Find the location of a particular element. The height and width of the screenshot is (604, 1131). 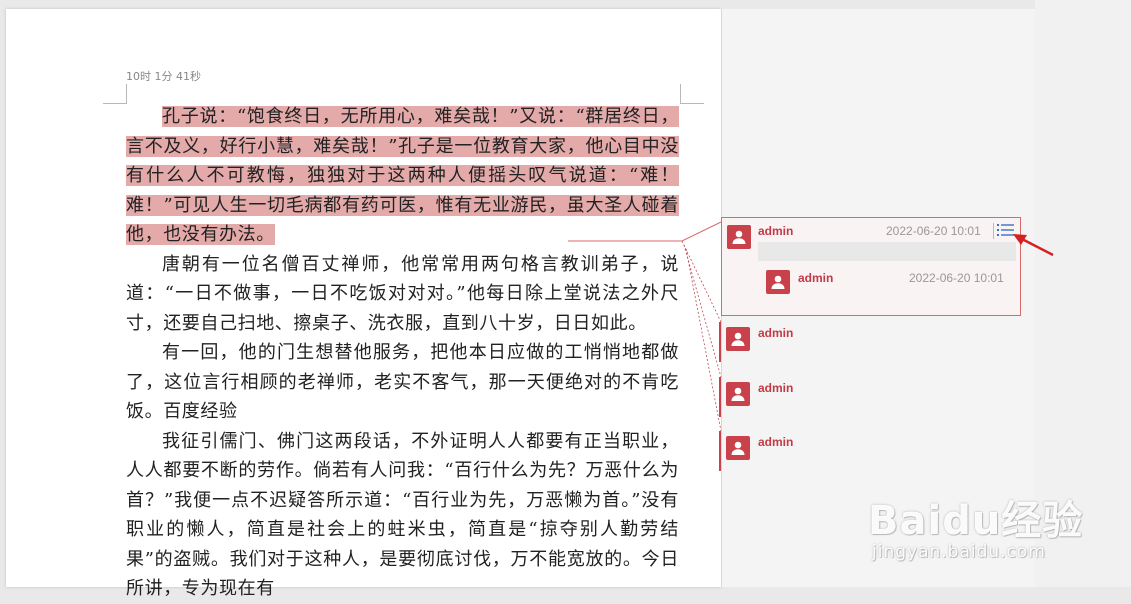

reply-time: 2022-06-20 10:01 is located at coordinates (956, 278).